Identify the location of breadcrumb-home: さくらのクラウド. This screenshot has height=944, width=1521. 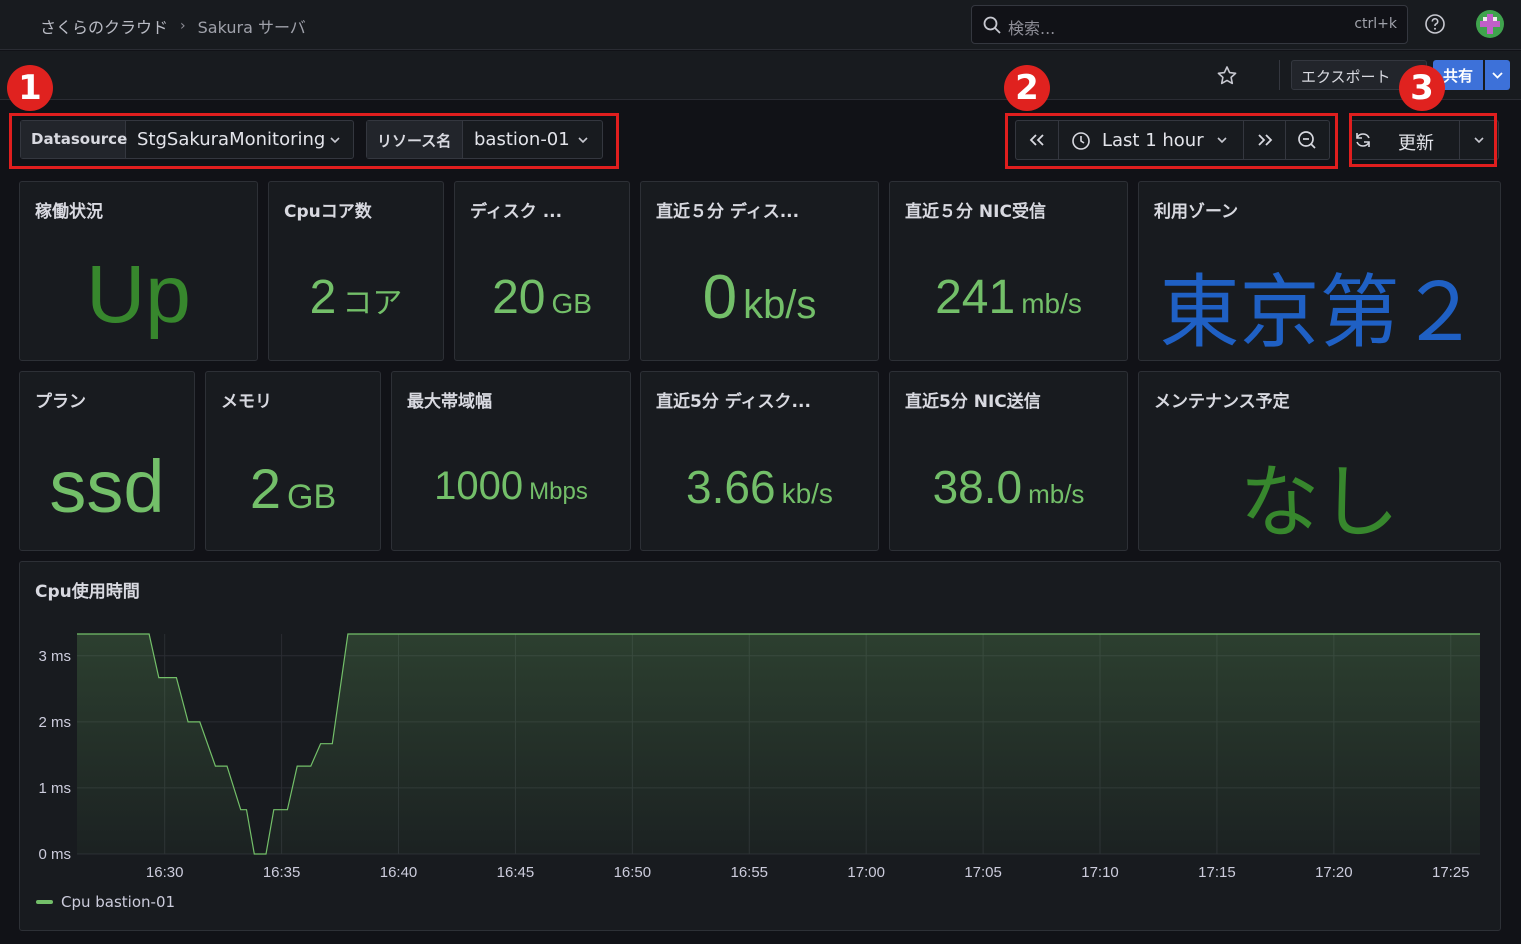
(104, 26).